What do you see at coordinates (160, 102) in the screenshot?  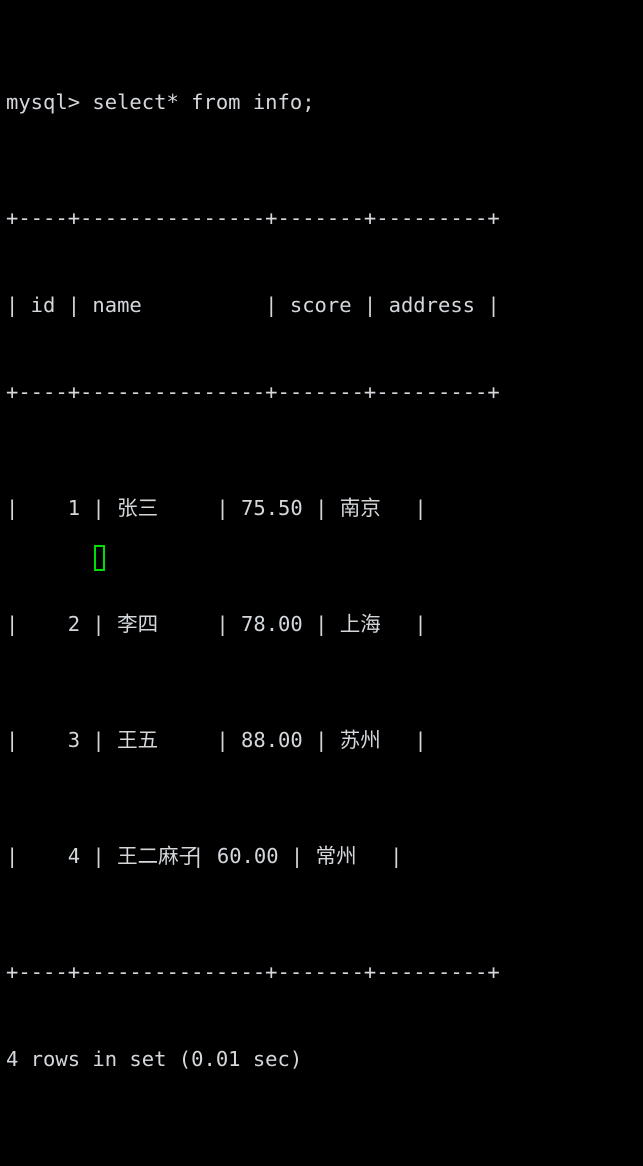 I see `command-line-select-1: mysql> select* from info;` at bounding box center [160, 102].